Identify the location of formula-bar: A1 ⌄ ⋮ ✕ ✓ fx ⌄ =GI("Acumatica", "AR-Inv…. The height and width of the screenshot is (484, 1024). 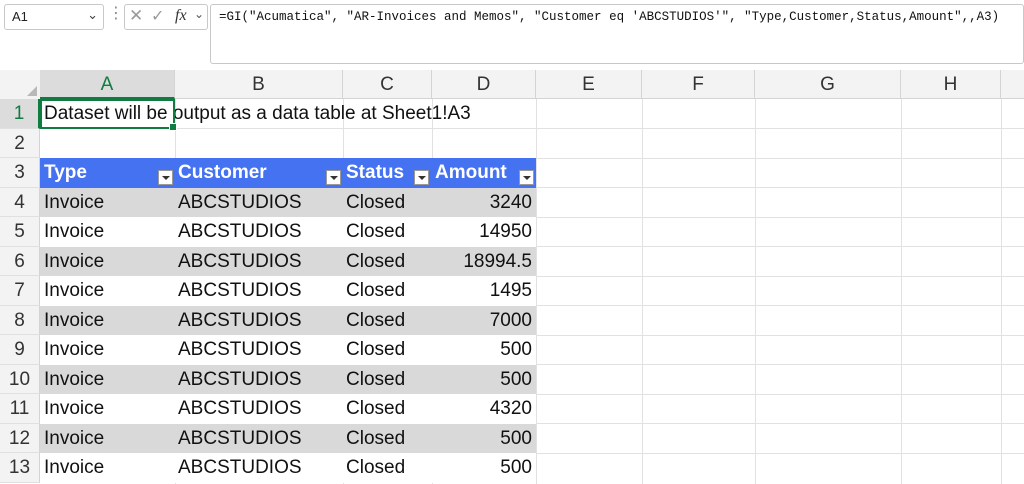
(512, 35).